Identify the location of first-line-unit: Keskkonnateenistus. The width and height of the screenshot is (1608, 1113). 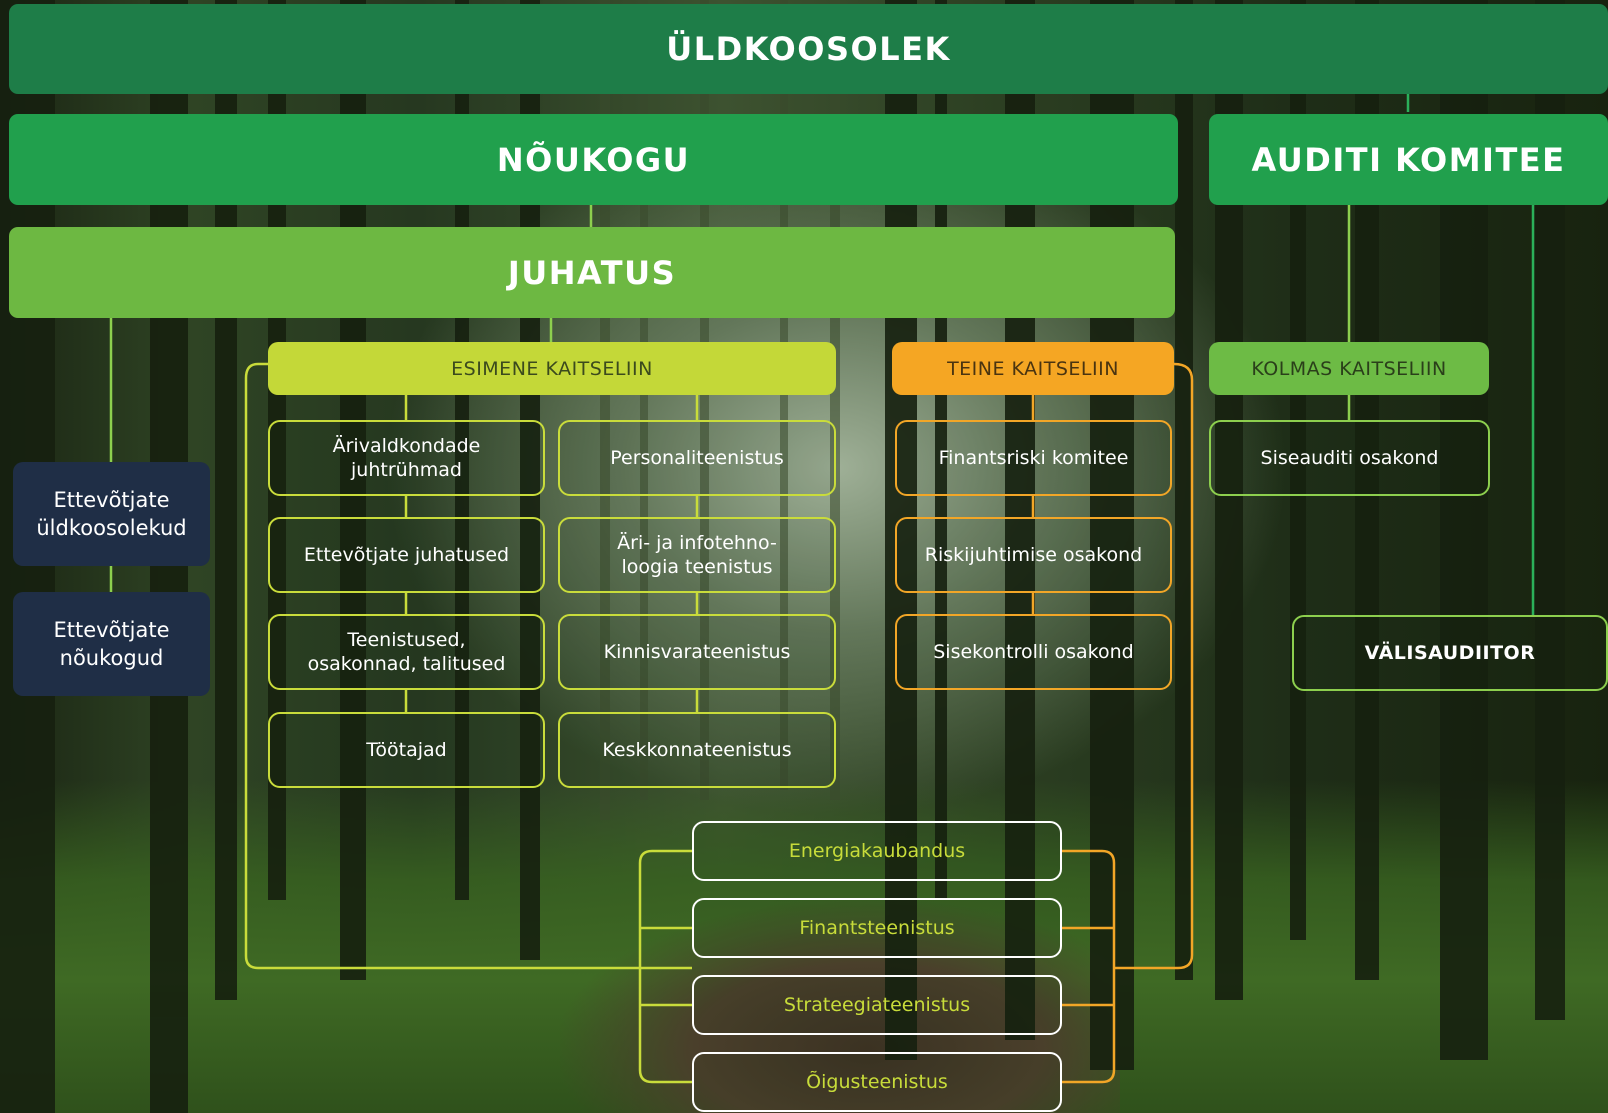
(697, 750).